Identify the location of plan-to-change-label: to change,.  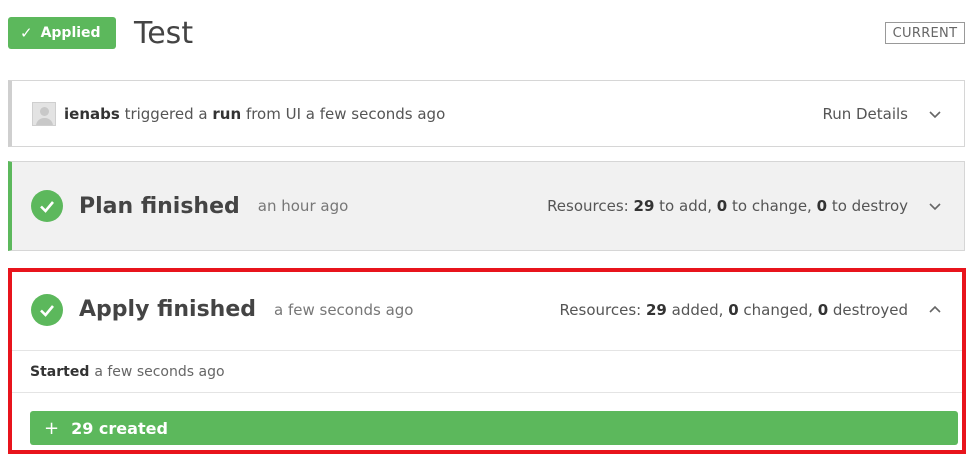
(772, 206).